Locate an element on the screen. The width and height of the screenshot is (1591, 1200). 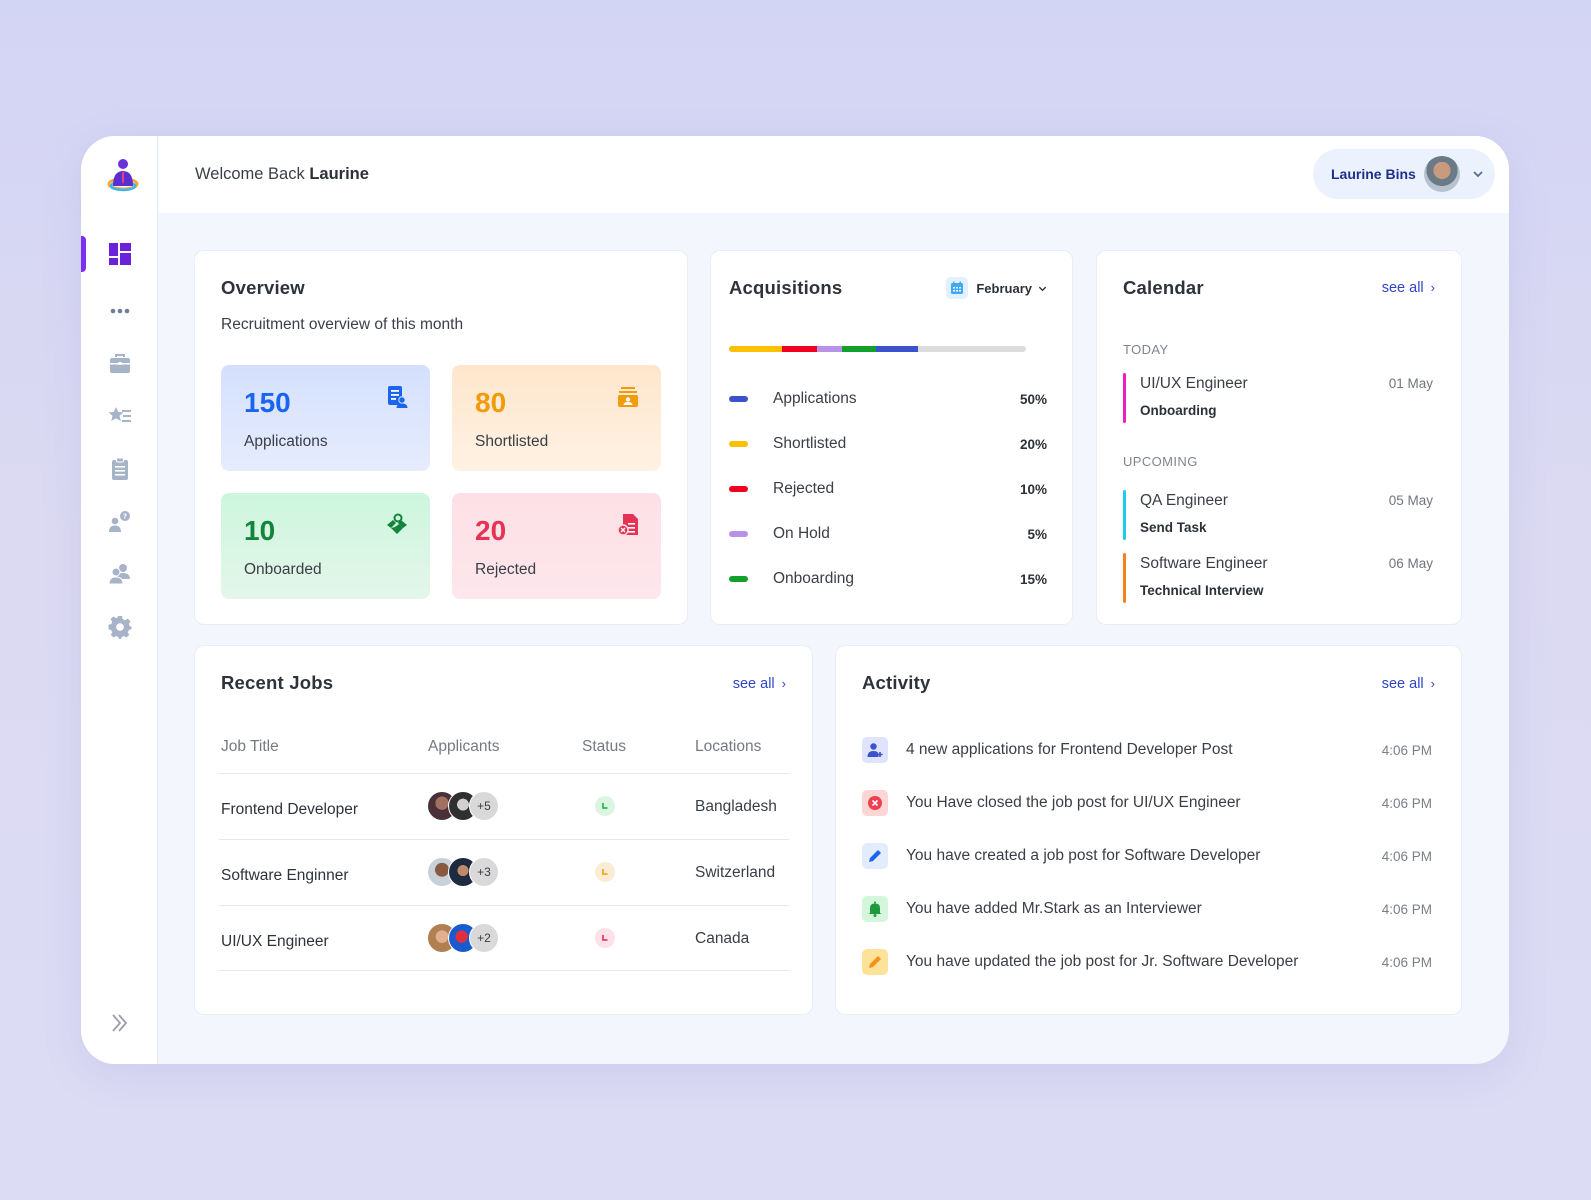
user-menu-button: Laurine Bins is located at coordinates (1404, 174).